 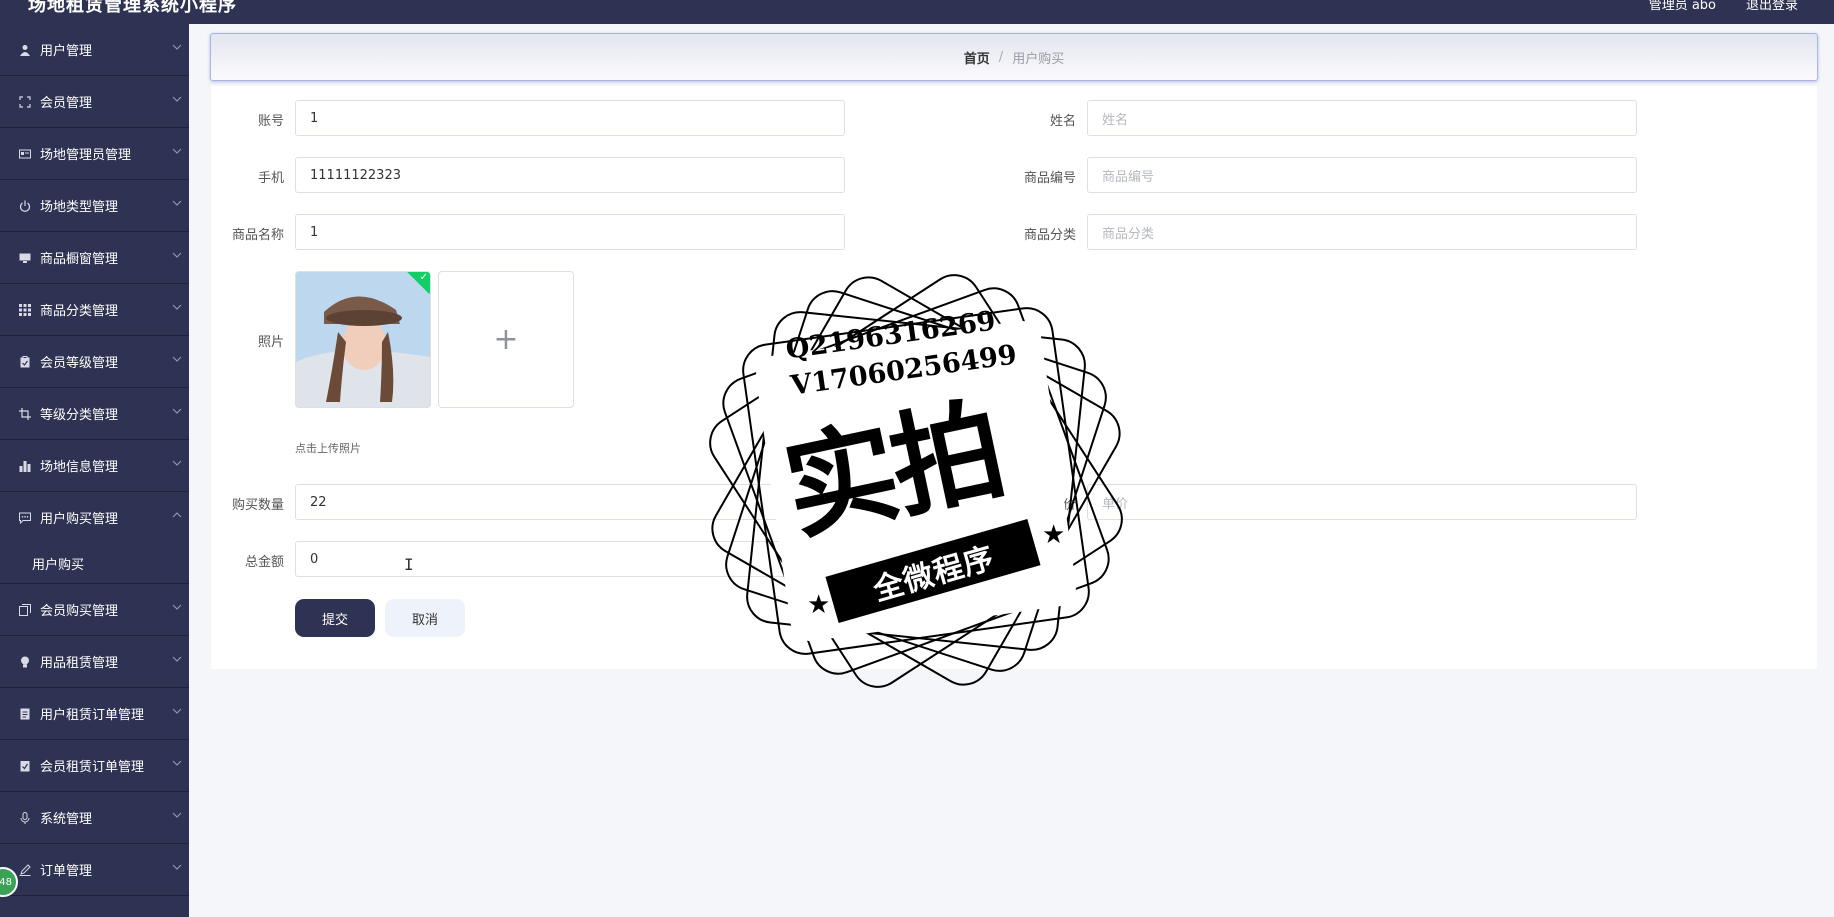 What do you see at coordinates (270, 121) in the screenshot?
I see `account-label: 账号` at bounding box center [270, 121].